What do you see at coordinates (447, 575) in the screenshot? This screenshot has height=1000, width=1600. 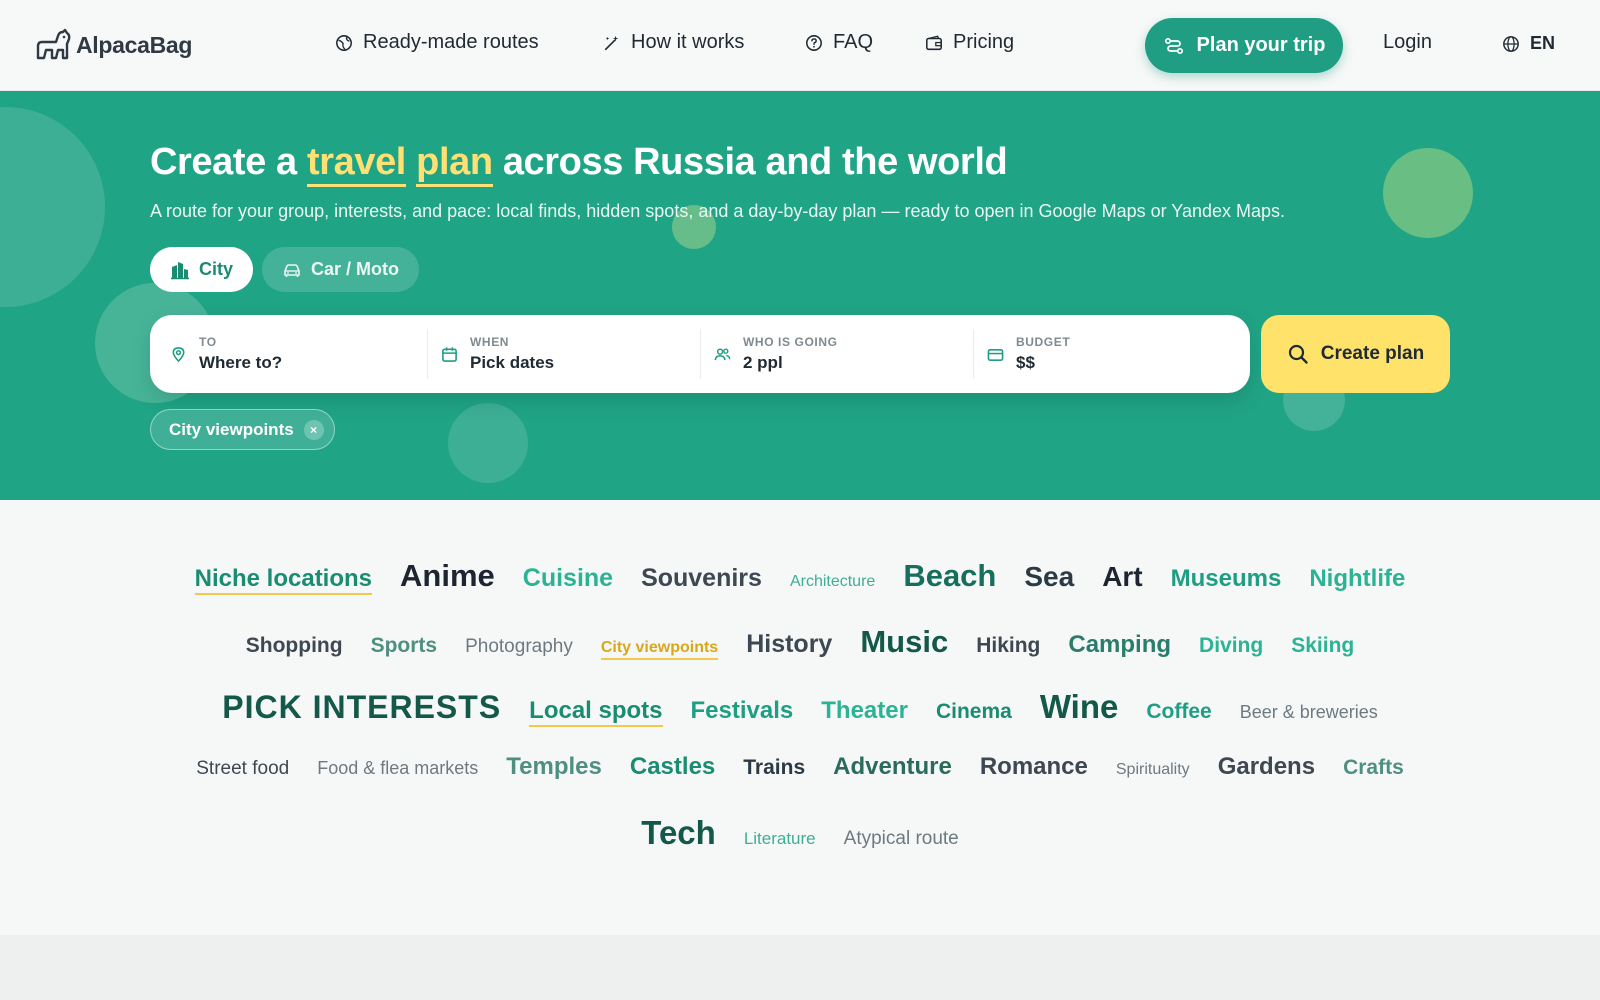 I see `tag-anime: Anime` at bounding box center [447, 575].